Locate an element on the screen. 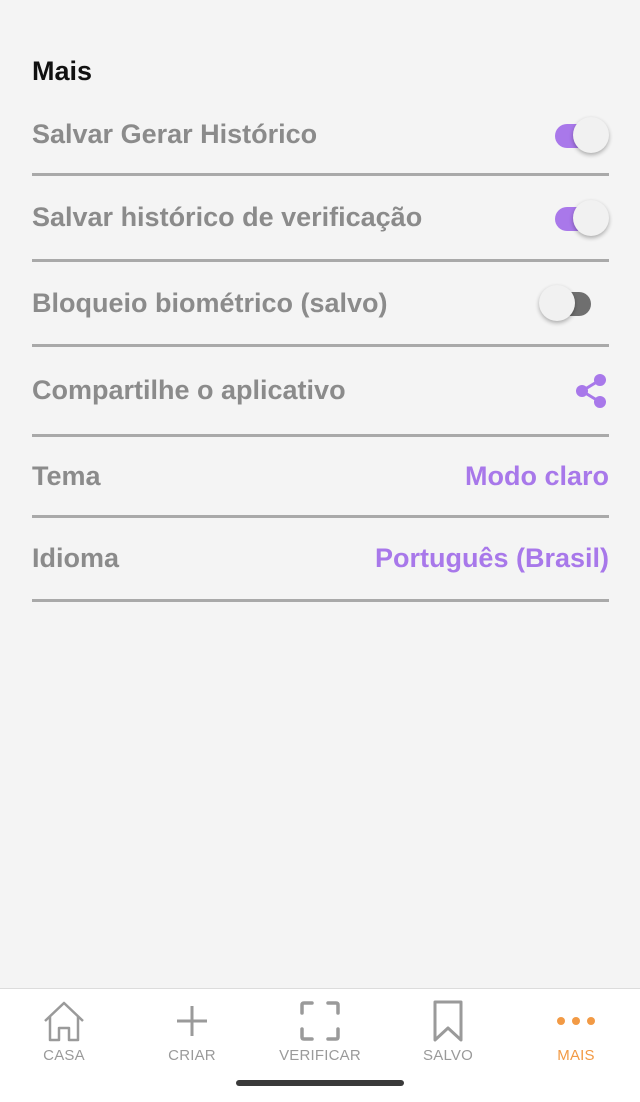 The height and width of the screenshot is (1102, 640). nav-label: CRIAR is located at coordinates (192, 1055).